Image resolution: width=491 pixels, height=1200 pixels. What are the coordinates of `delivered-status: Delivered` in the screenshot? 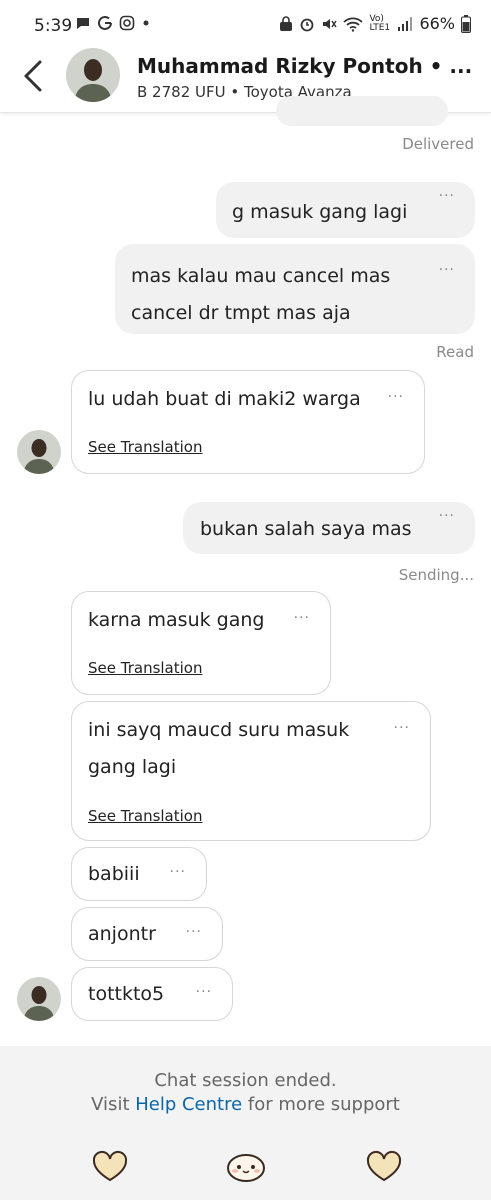 It's located at (438, 144).